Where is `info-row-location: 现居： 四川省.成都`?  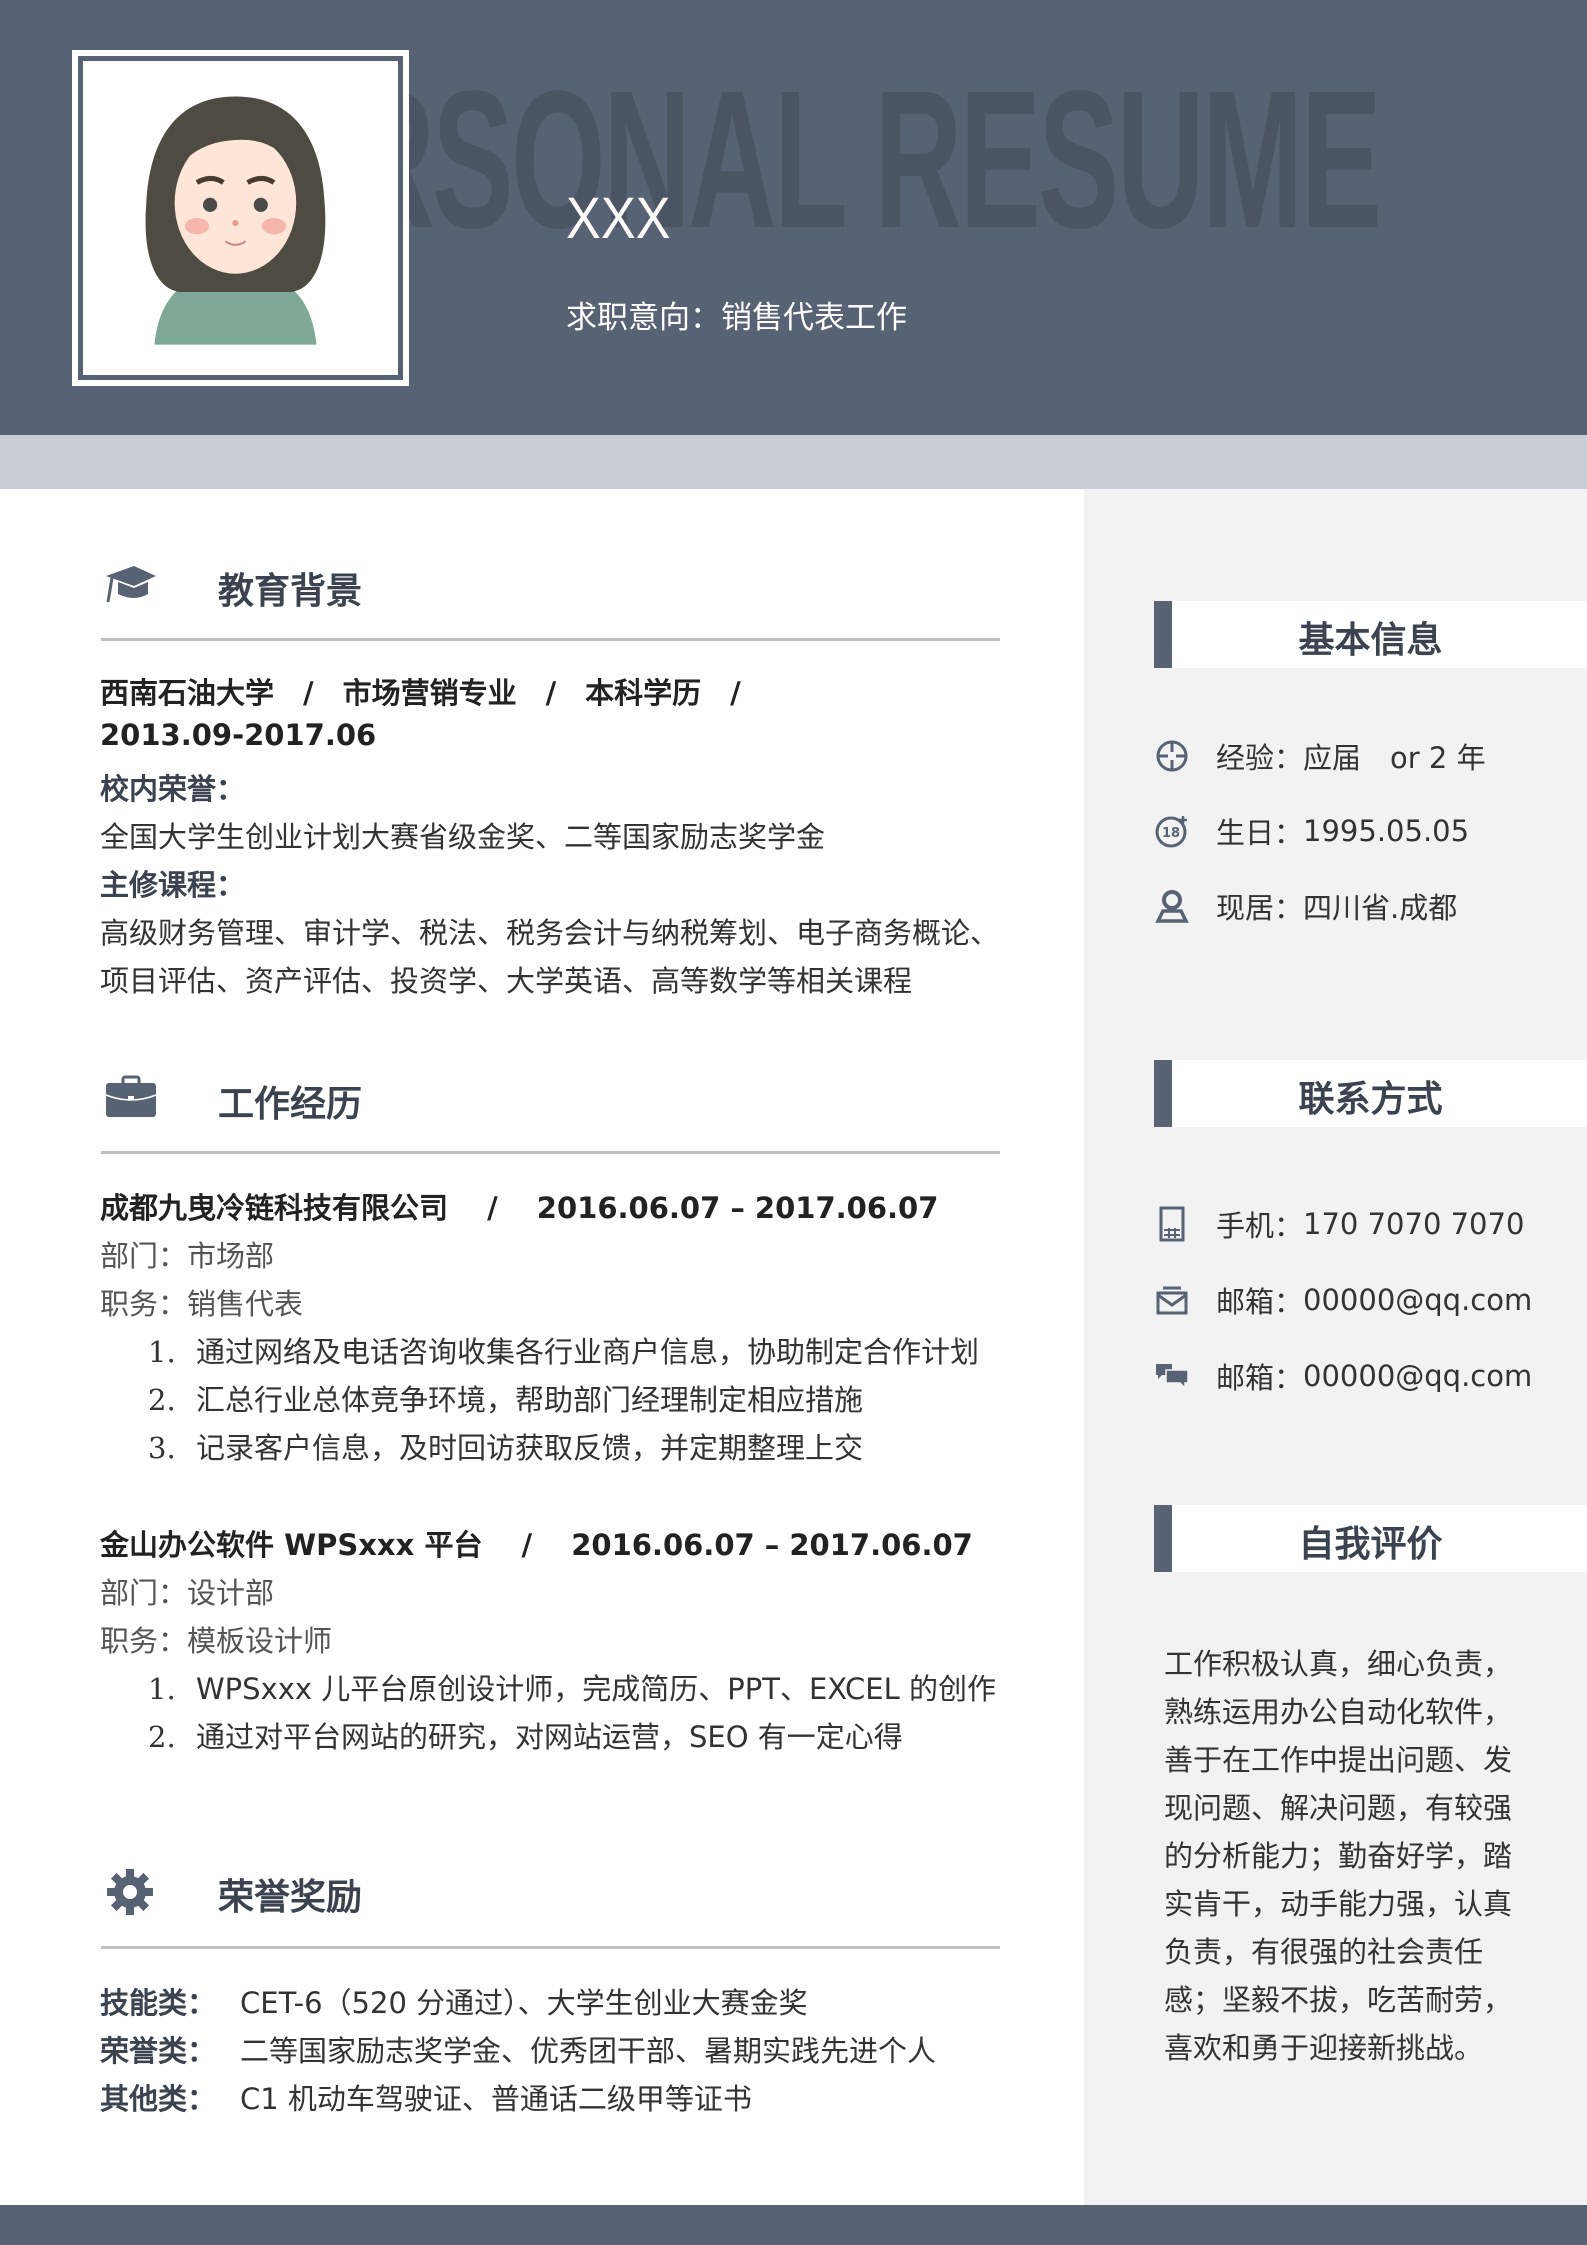
info-row-location: 现居： 四川省.成都 is located at coordinates (1305, 906).